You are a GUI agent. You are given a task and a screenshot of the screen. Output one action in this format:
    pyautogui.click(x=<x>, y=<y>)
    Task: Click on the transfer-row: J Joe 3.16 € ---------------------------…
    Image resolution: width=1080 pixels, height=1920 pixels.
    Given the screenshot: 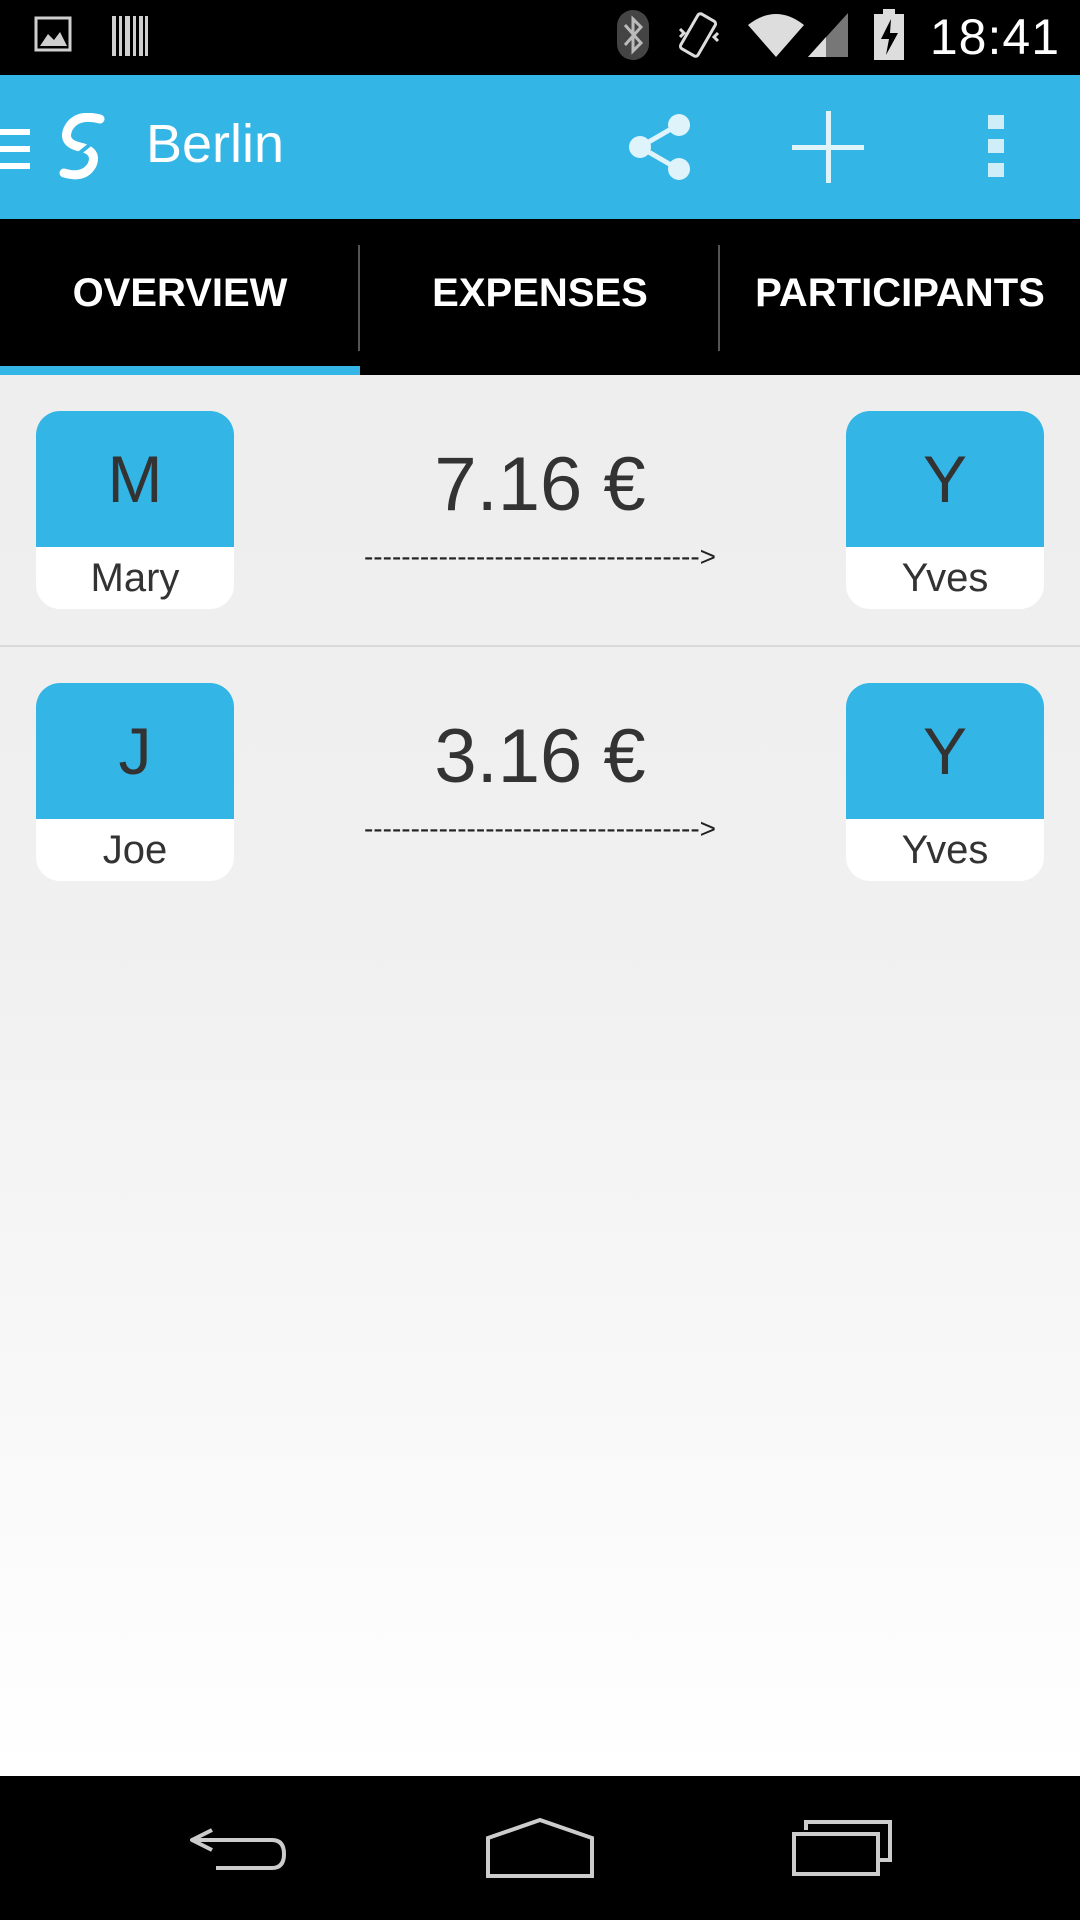 What is the action you would take?
    pyautogui.click(x=540, y=783)
    